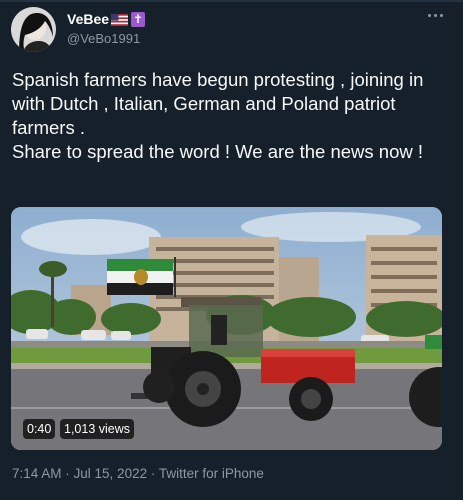 The width and height of the screenshot is (463, 500). Describe the element at coordinates (103, 38) in the screenshot. I see `user-handle: @VeBo1991` at that location.